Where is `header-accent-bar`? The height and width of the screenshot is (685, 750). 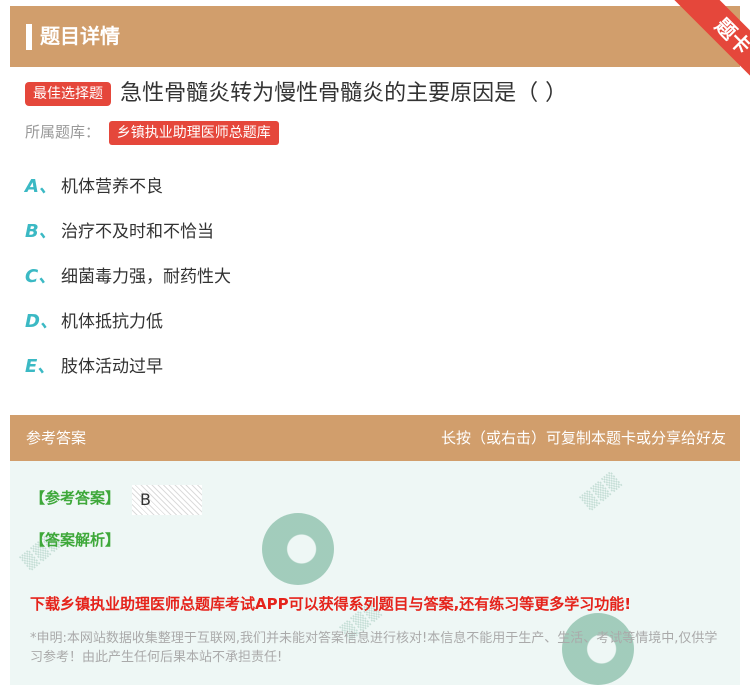
header-accent-bar is located at coordinates (29, 37).